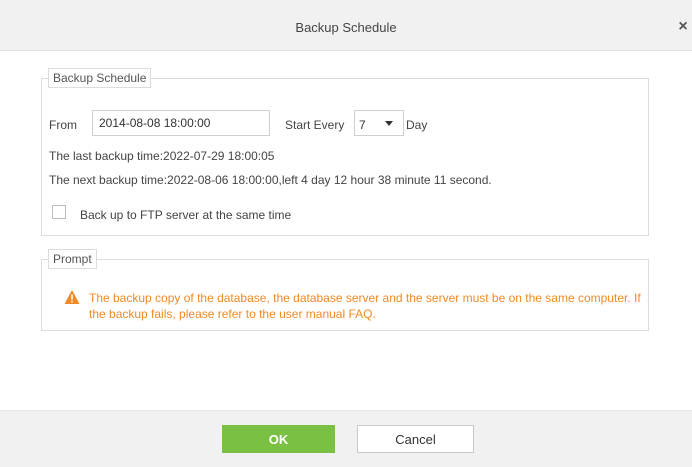 The height and width of the screenshot is (467, 692). I want to click on dialog-title: Backup Schedule, so click(346, 27).